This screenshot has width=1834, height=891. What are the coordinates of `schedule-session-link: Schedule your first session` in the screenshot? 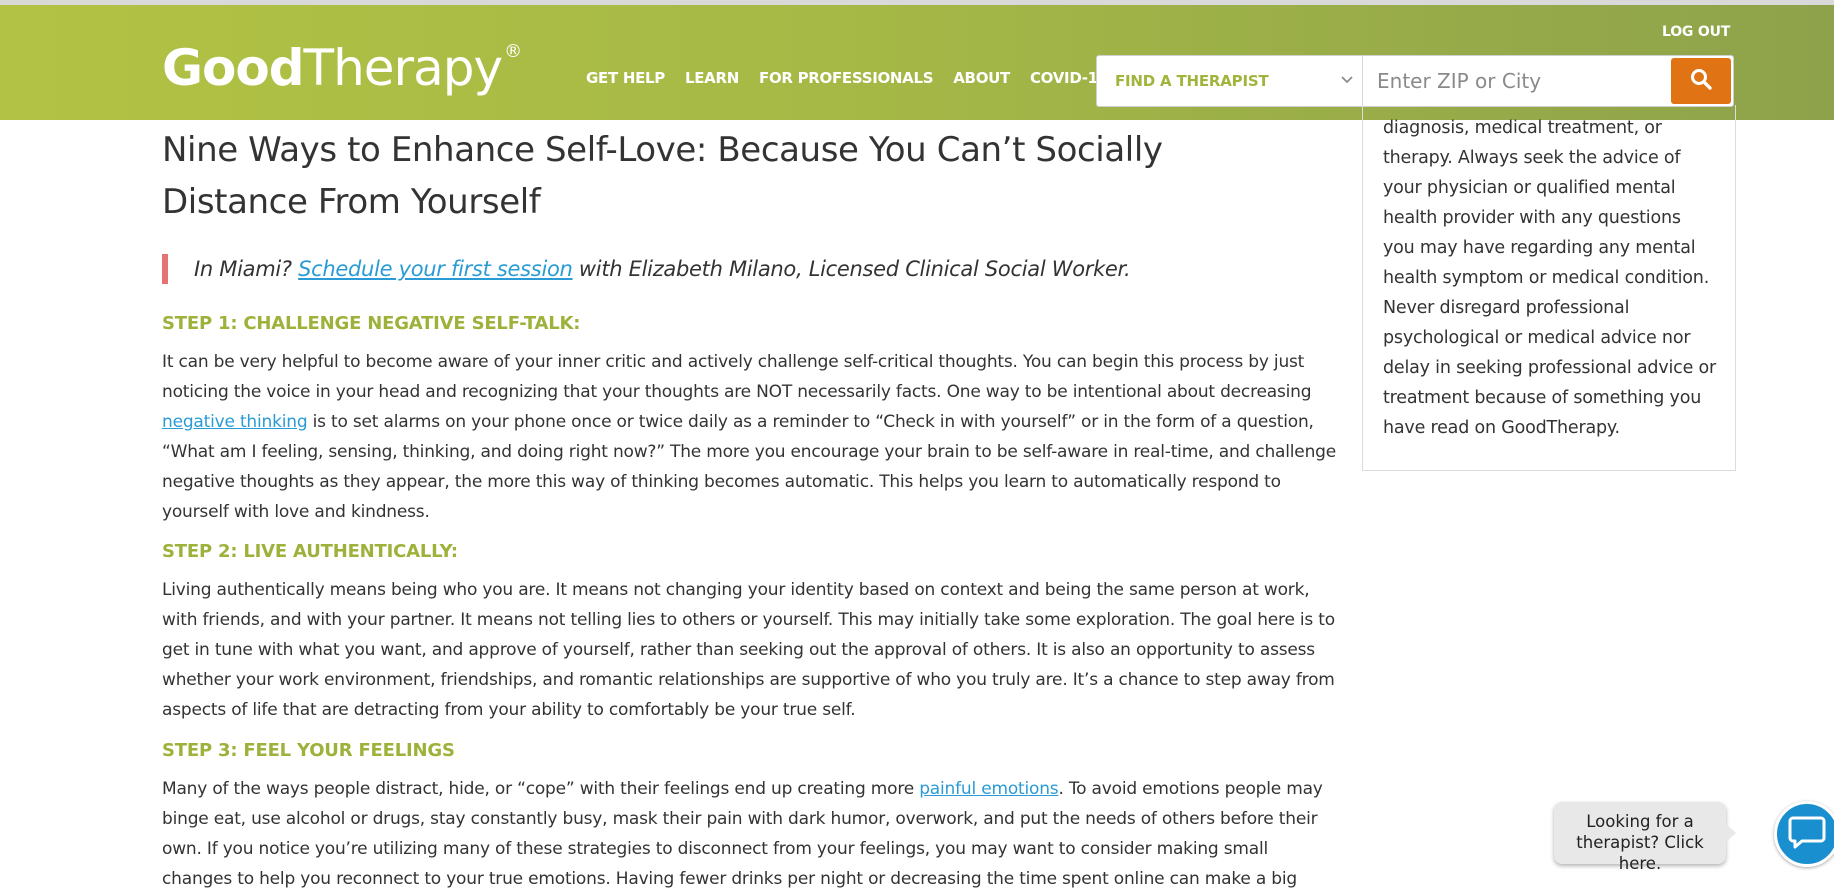 It's located at (435, 269).